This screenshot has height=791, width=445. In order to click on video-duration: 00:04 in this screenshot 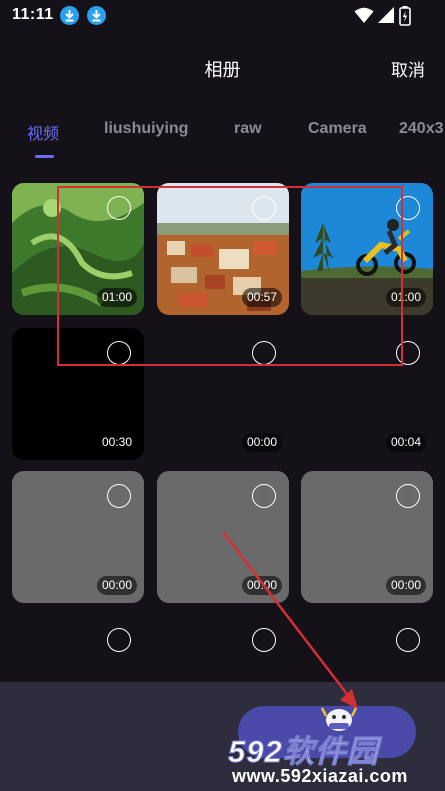, I will do `click(405, 442)`.